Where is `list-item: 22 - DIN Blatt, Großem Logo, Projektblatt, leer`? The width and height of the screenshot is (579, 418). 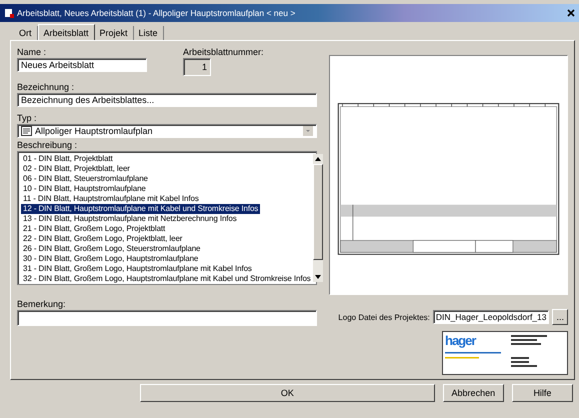 list-item: 22 - DIN Blatt, Großem Logo, Projektblatt, leer is located at coordinates (167, 239).